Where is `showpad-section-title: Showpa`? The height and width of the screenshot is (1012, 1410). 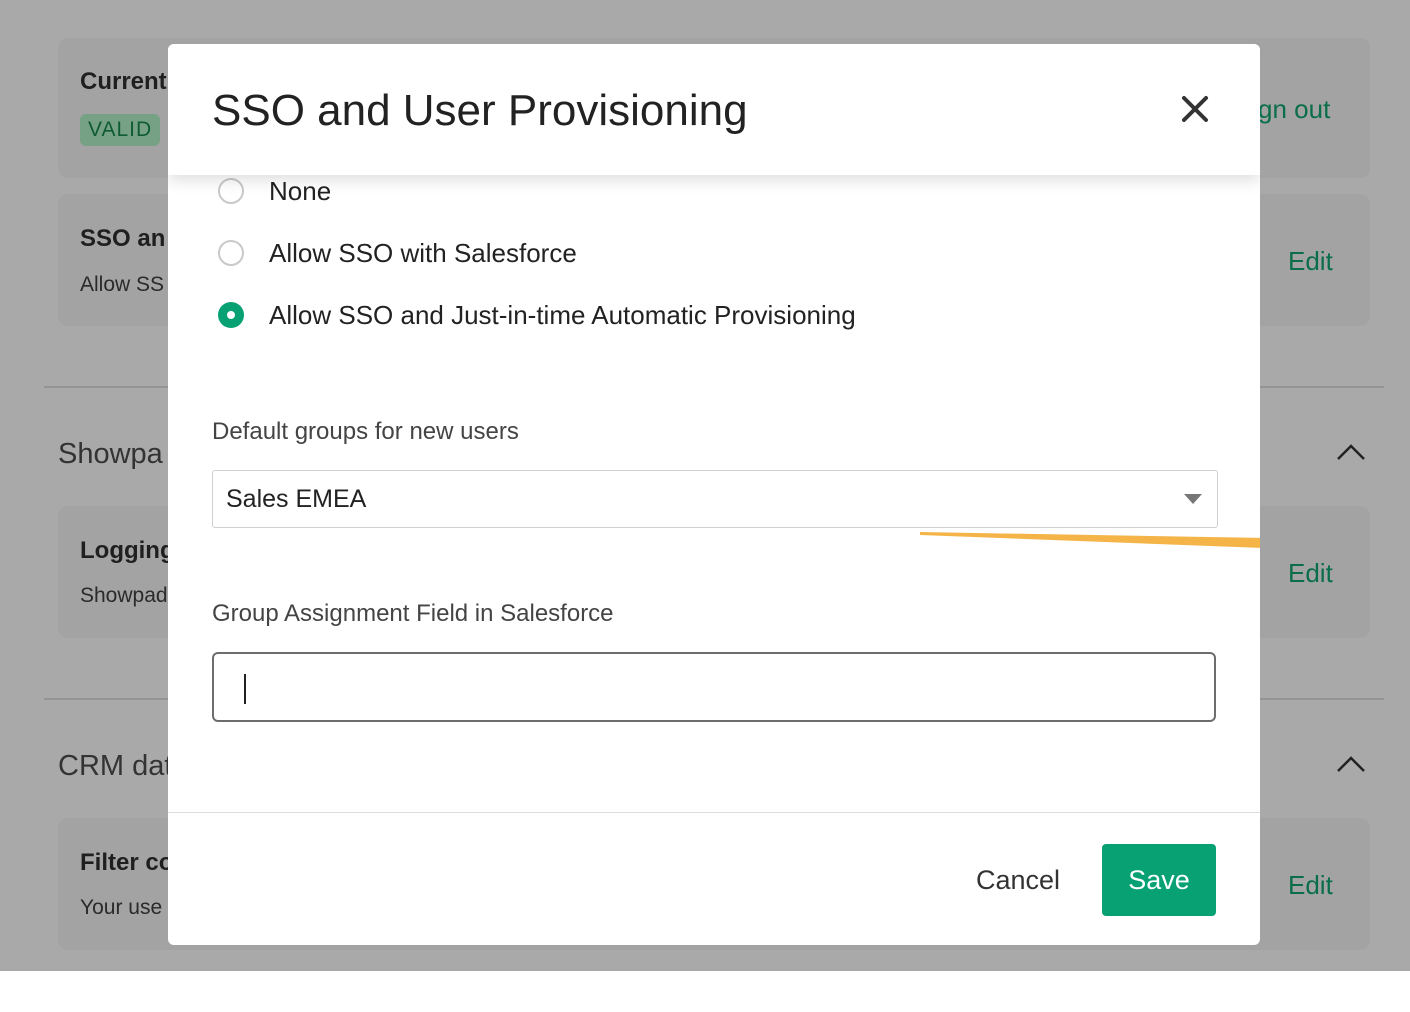 showpad-section-title: Showpa is located at coordinates (110, 454).